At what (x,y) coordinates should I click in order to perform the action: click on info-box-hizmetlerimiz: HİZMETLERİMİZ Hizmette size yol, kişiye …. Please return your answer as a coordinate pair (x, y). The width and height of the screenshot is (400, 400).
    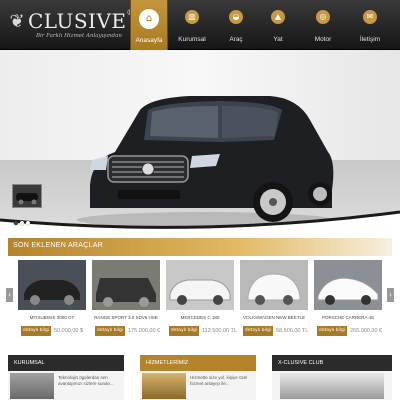
    Looking at the image, I should click on (198, 377).